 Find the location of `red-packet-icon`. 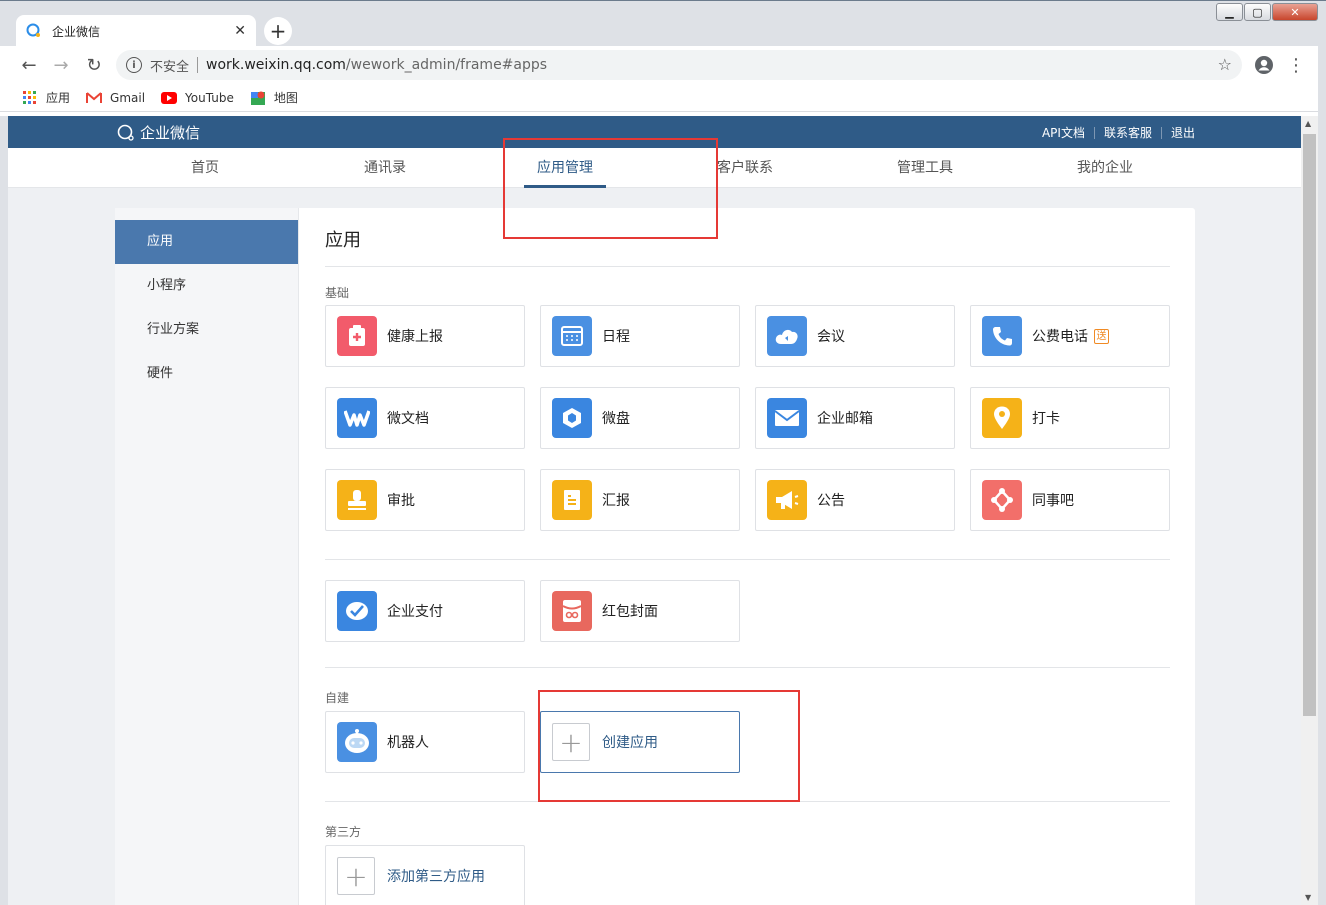

red-packet-icon is located at coordinates (572, 611).